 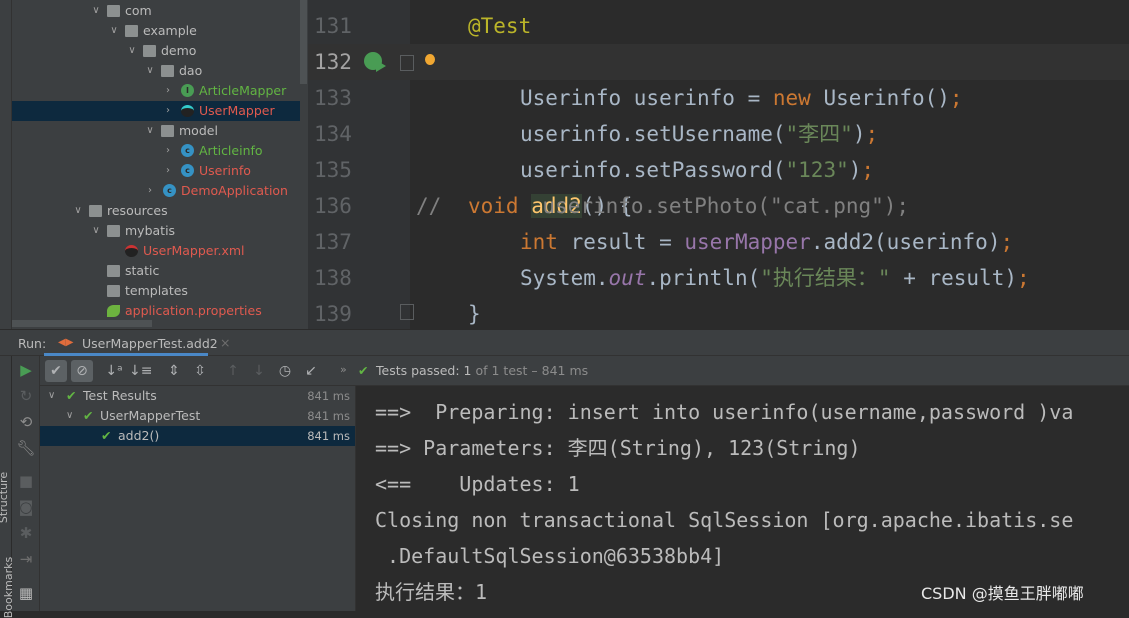 I want to click on lightbulb-icon, so click(x=430, y=59).